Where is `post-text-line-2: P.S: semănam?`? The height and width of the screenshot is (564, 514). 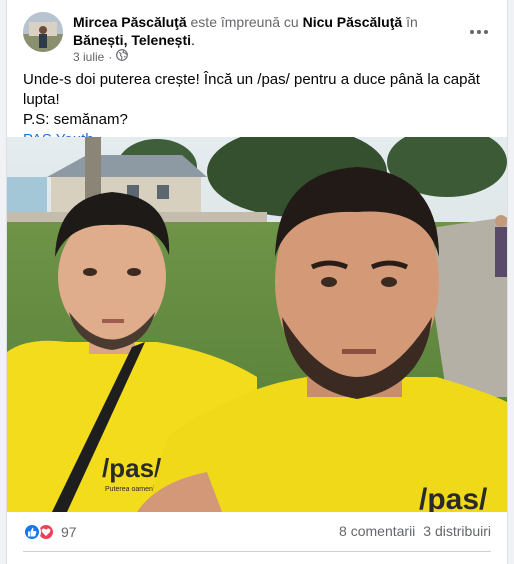 post-text-line-2: P.S: semănam? is located at coordinates (75, 119).